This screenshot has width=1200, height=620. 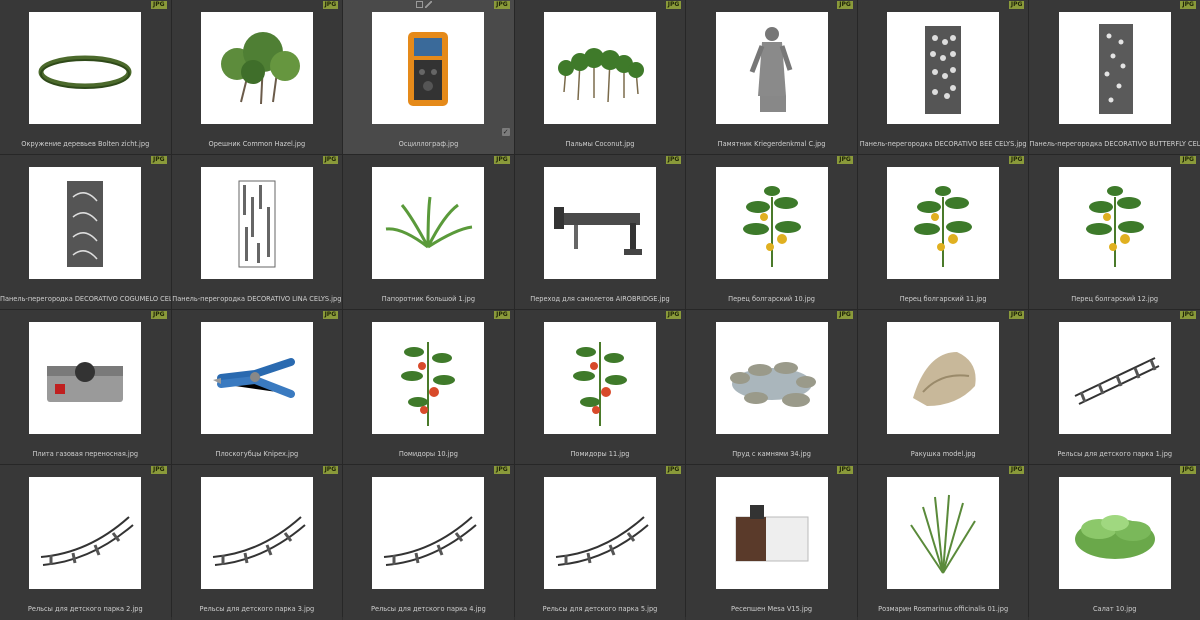 I want to click on thumbnail-item: JPG Папоротник большой 1.jpg, so click(x=428, y=232).